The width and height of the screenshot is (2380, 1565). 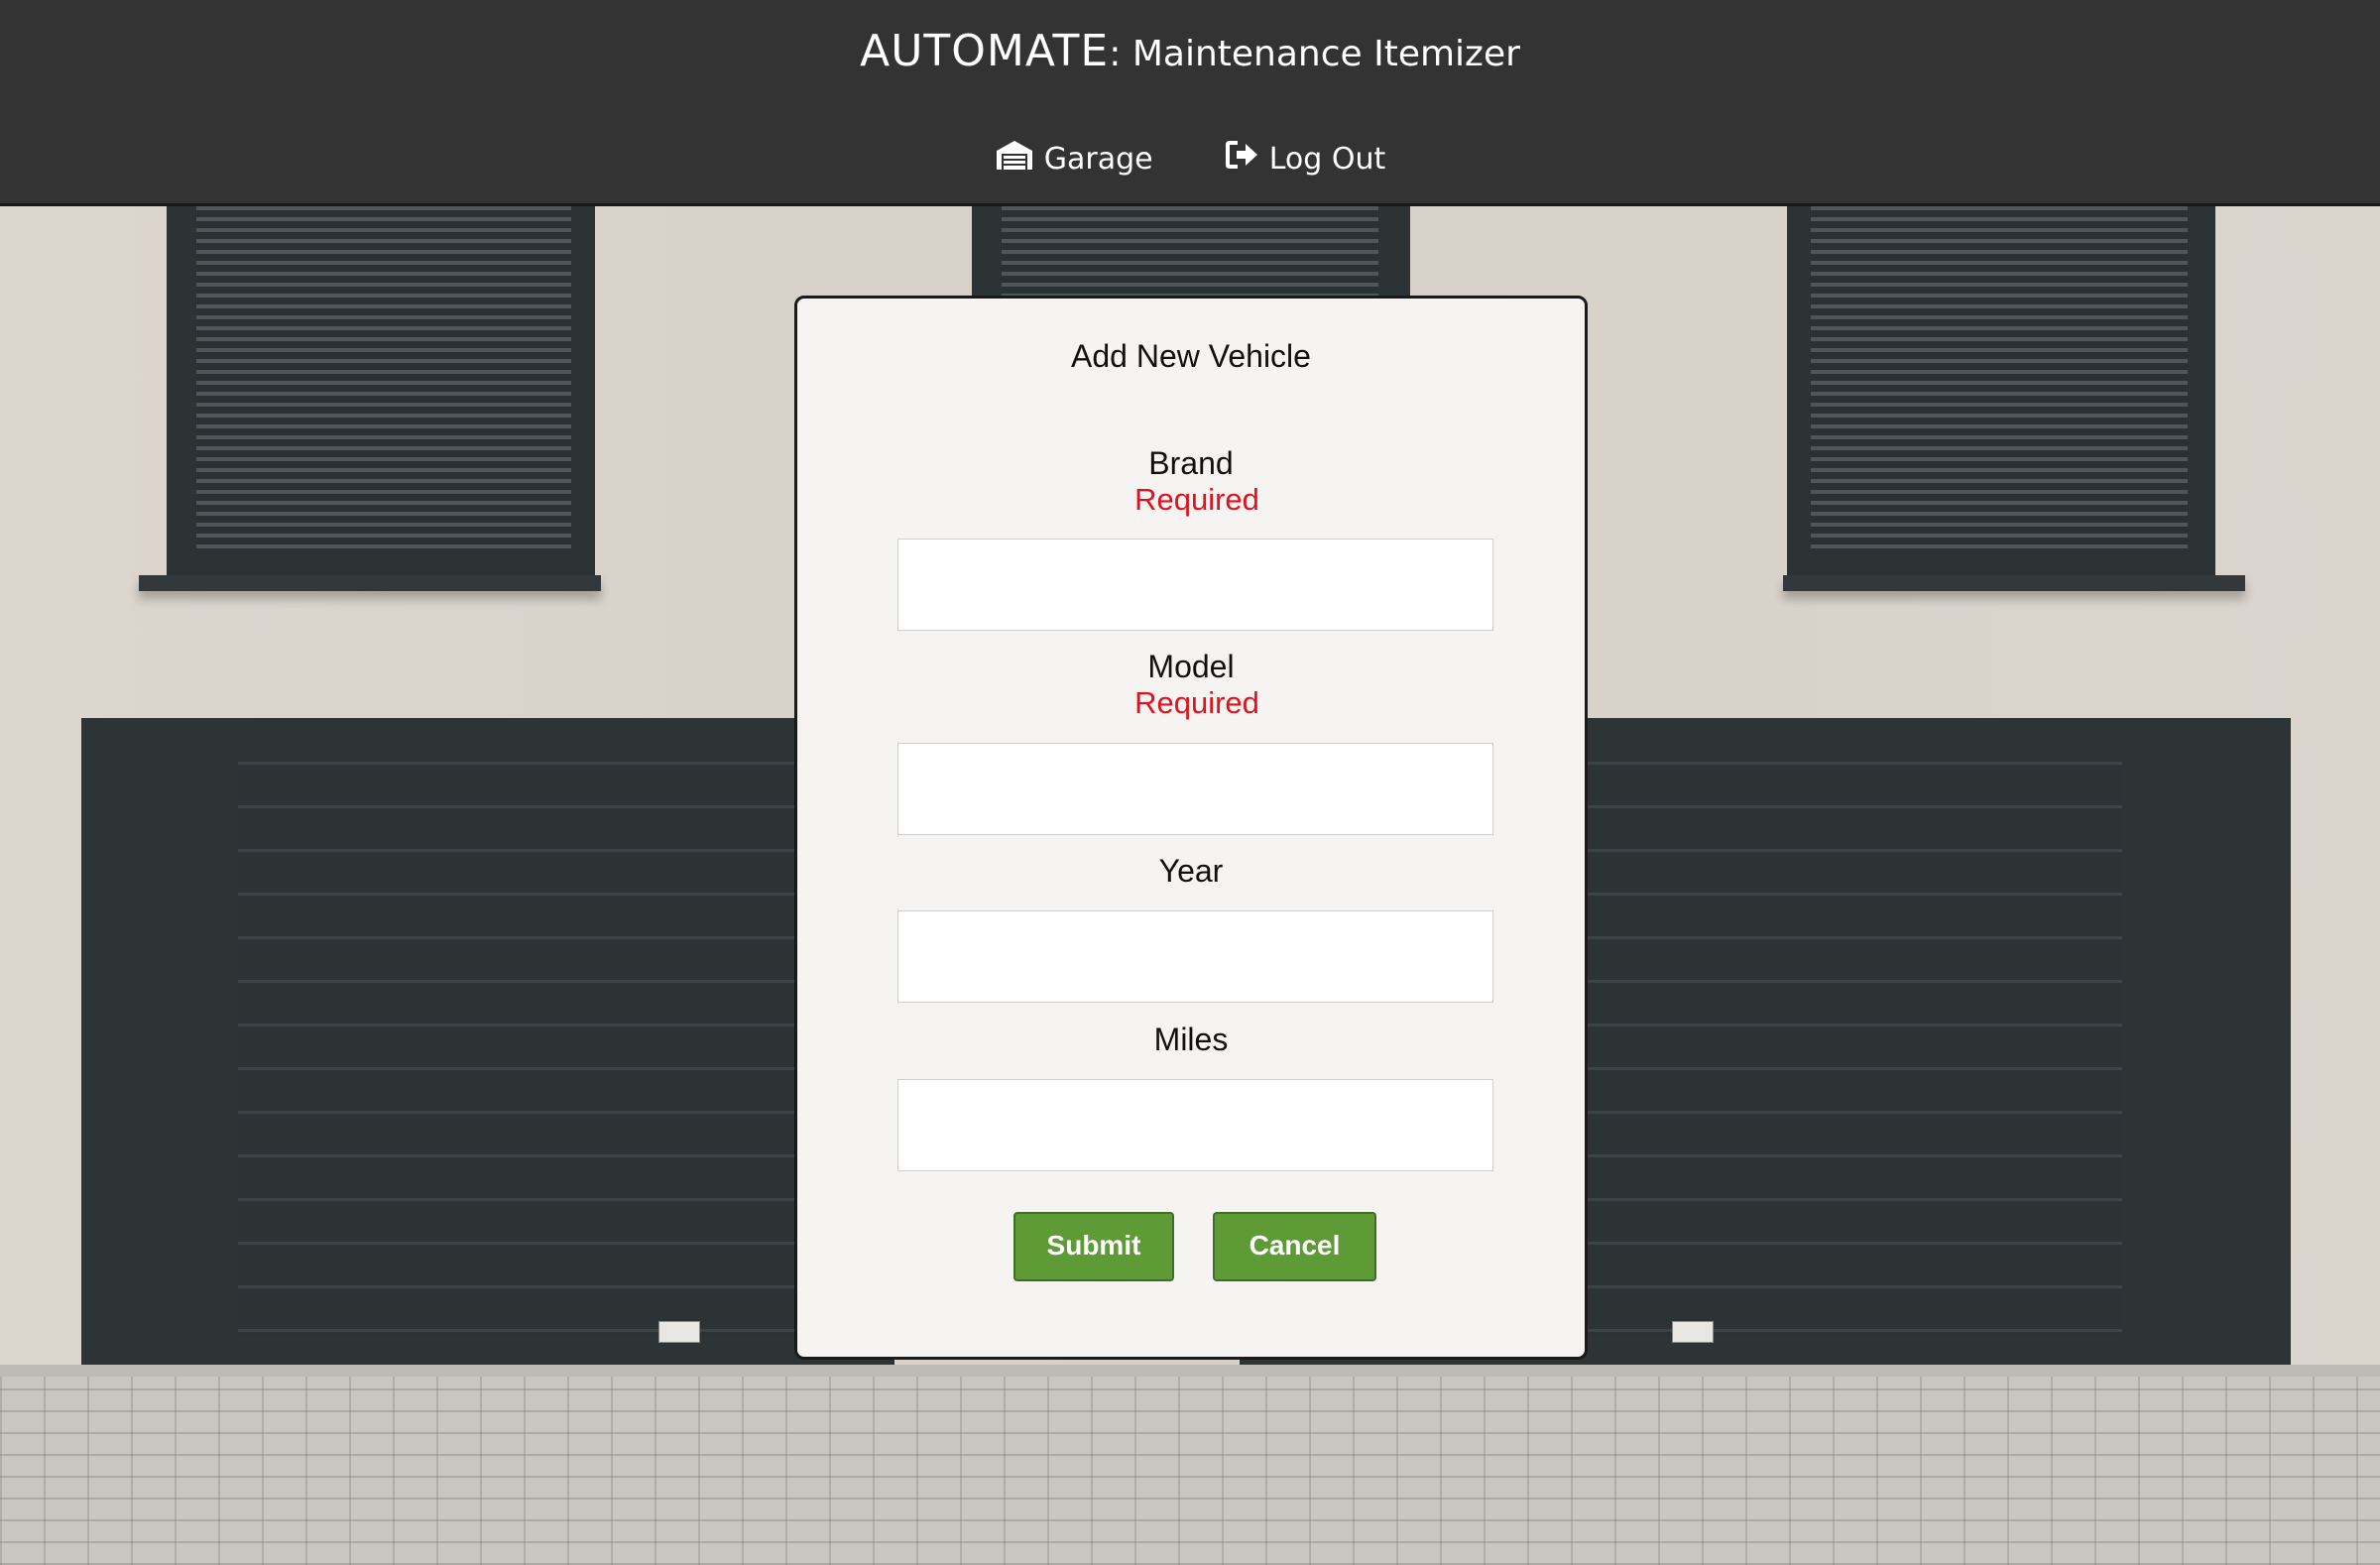 What do you see at coordinates (1196, 499) in the screenshot?
I see `brand-required-error: Required` at bounding box center [1196, 499].